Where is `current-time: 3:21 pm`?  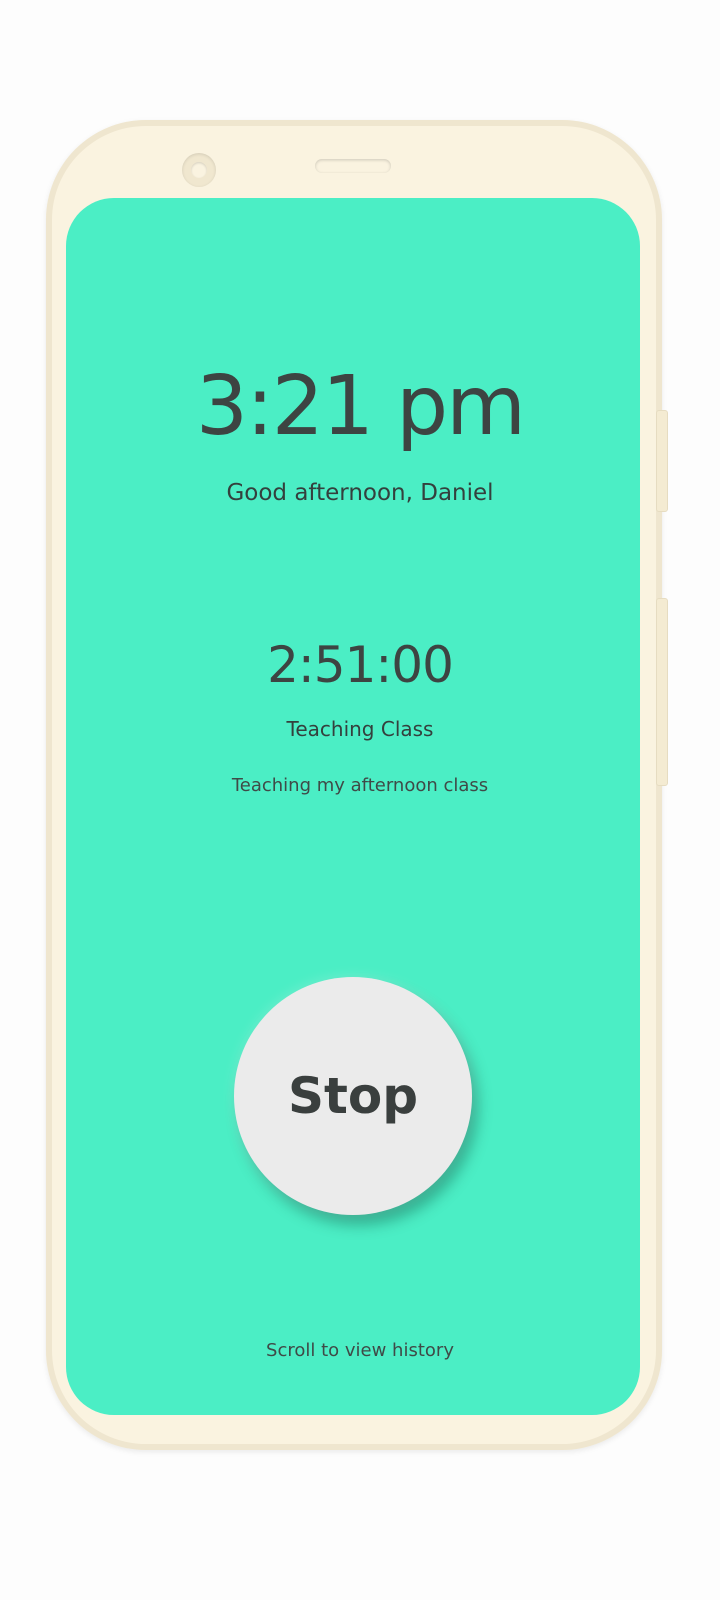 current-time: 3:21 pm is located at coordinates (360, 406).